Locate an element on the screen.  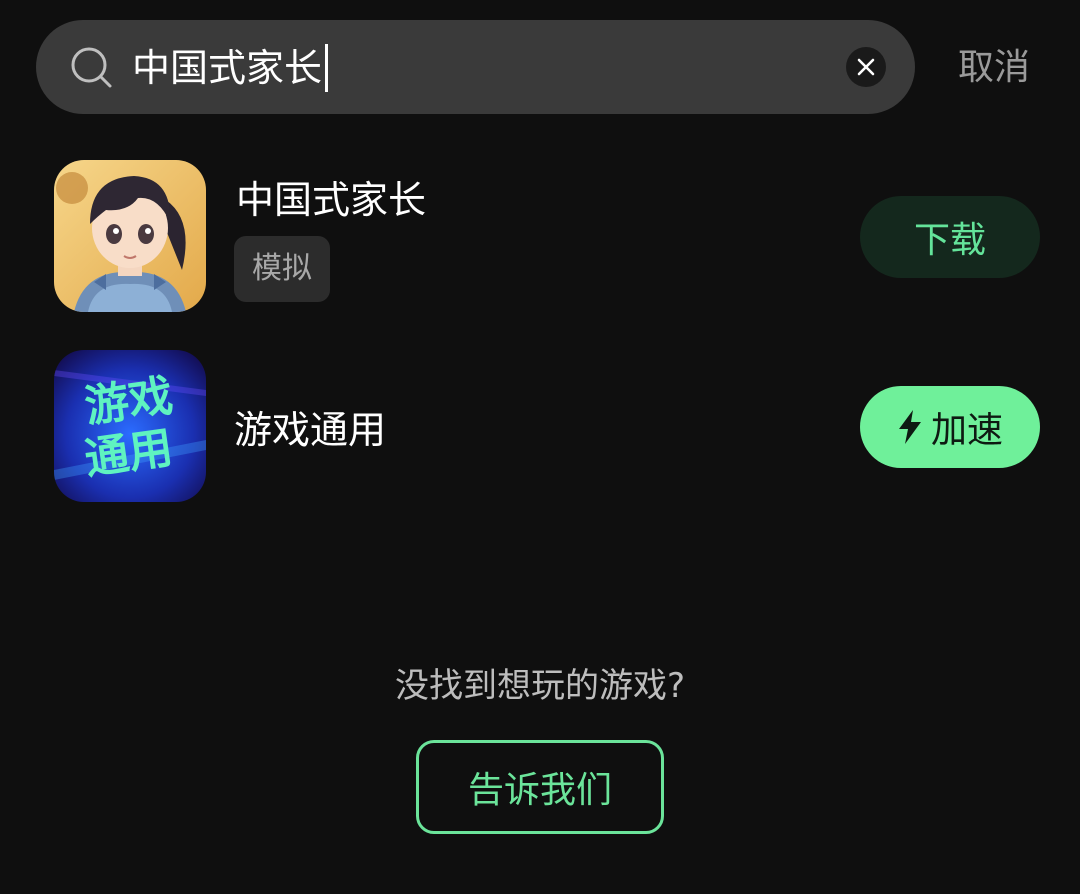
game-general-icon: 游戏 通用 is located at coordinates (130, 426).